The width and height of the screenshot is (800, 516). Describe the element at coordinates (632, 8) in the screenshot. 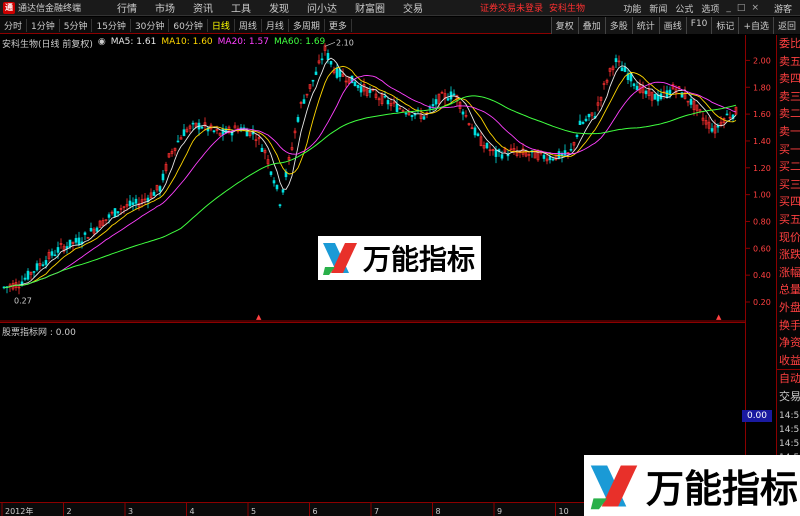

I see `menu-item-function: 功能` at that location.